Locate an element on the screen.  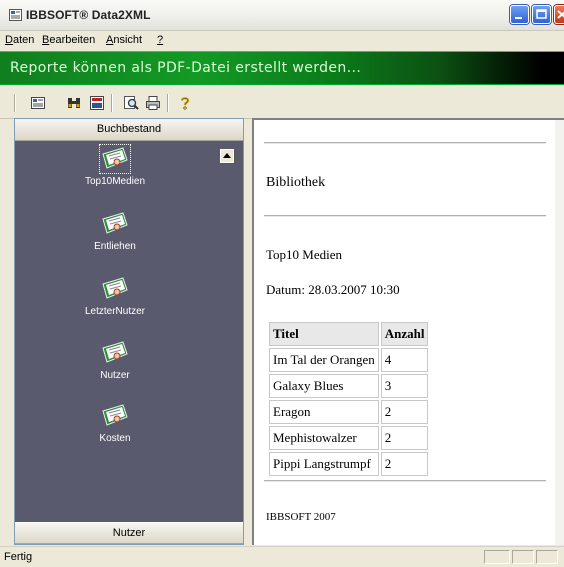
table-header-row: Titel Anzahl is located at coordinates (349, 334).